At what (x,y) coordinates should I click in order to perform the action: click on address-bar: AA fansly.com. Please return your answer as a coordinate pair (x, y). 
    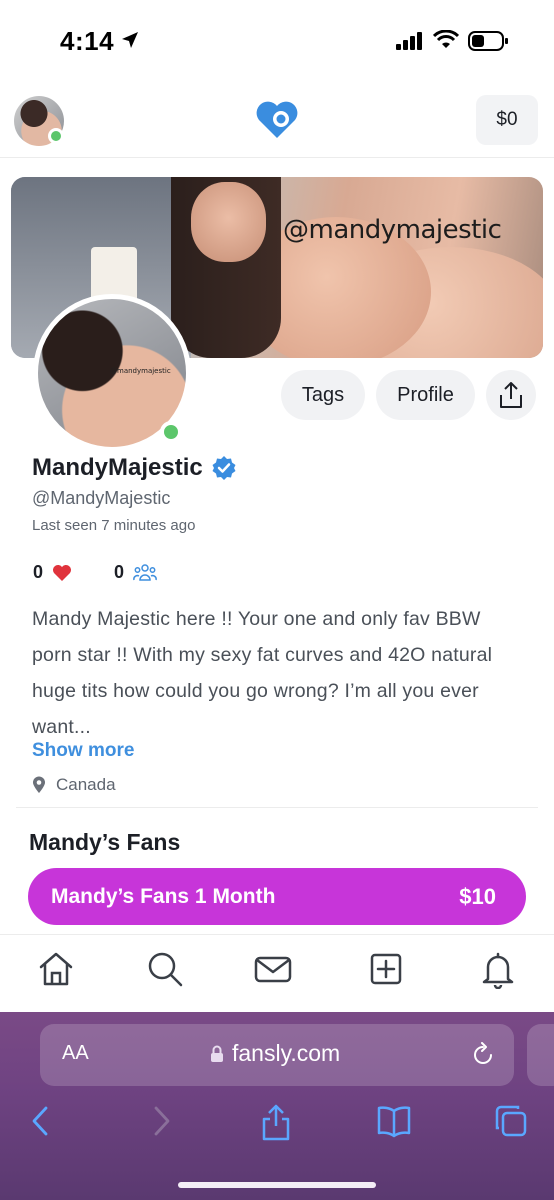
    Looking at the image, I should click on (277, 1055).